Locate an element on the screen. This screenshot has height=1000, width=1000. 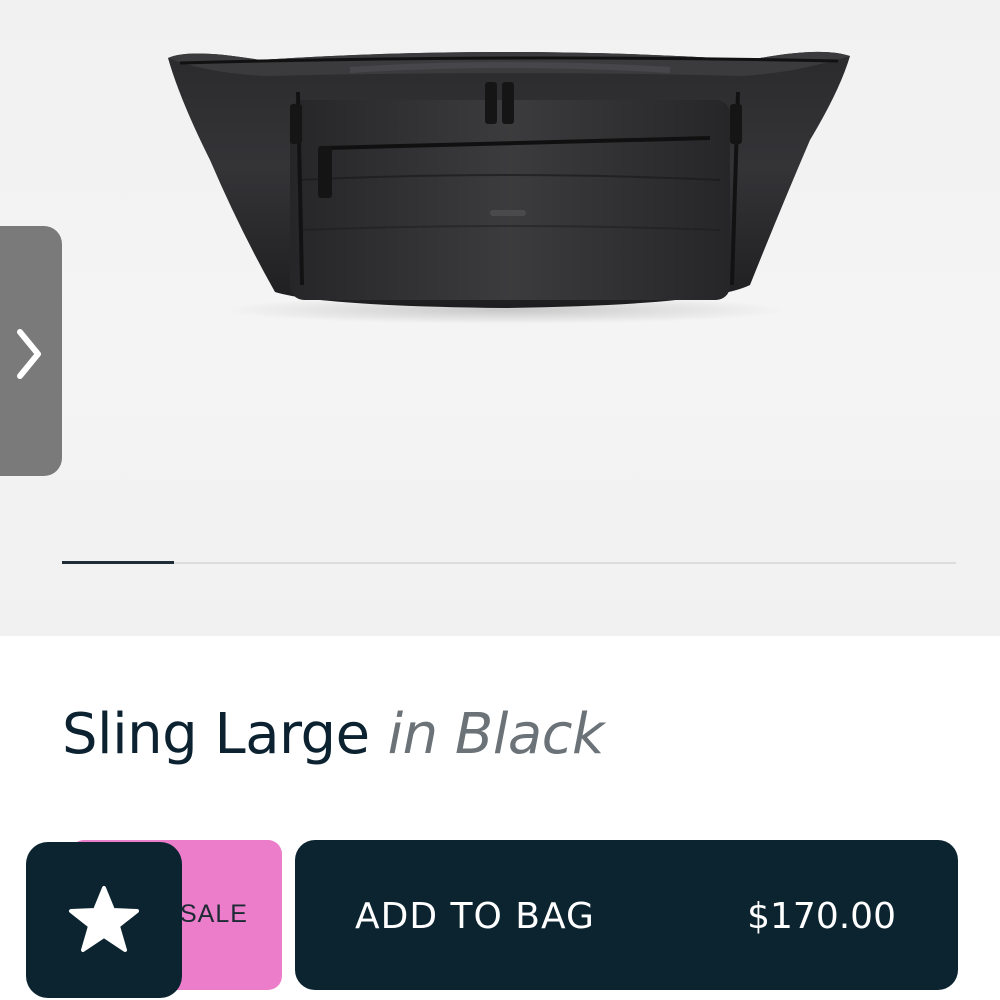
wishlist-button is located at coordinates (104, 920).